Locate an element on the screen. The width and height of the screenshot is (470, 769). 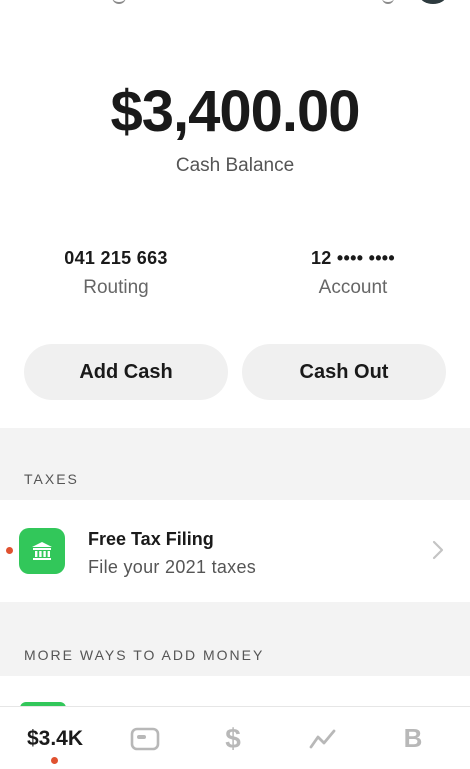
list-item is located at coordinates (235, 692).